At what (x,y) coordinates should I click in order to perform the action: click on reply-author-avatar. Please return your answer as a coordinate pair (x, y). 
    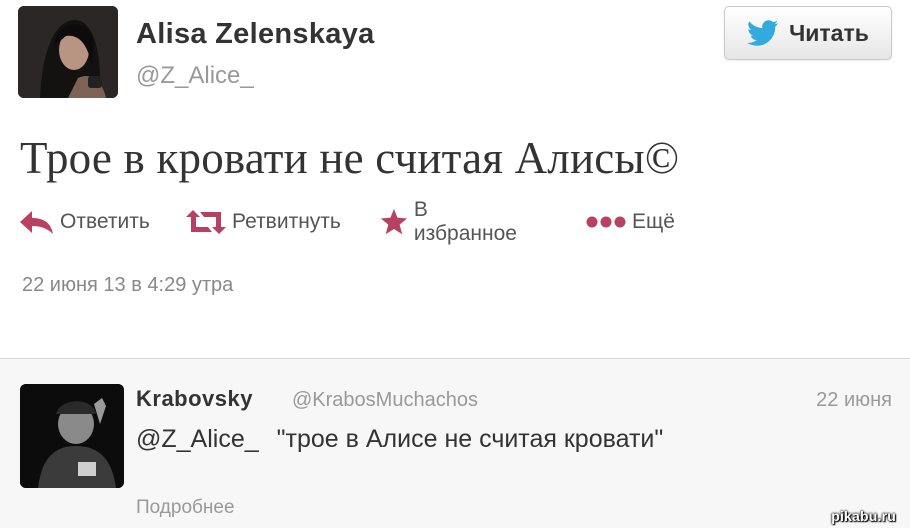
    Looking at the image, I should click on (72, 436).